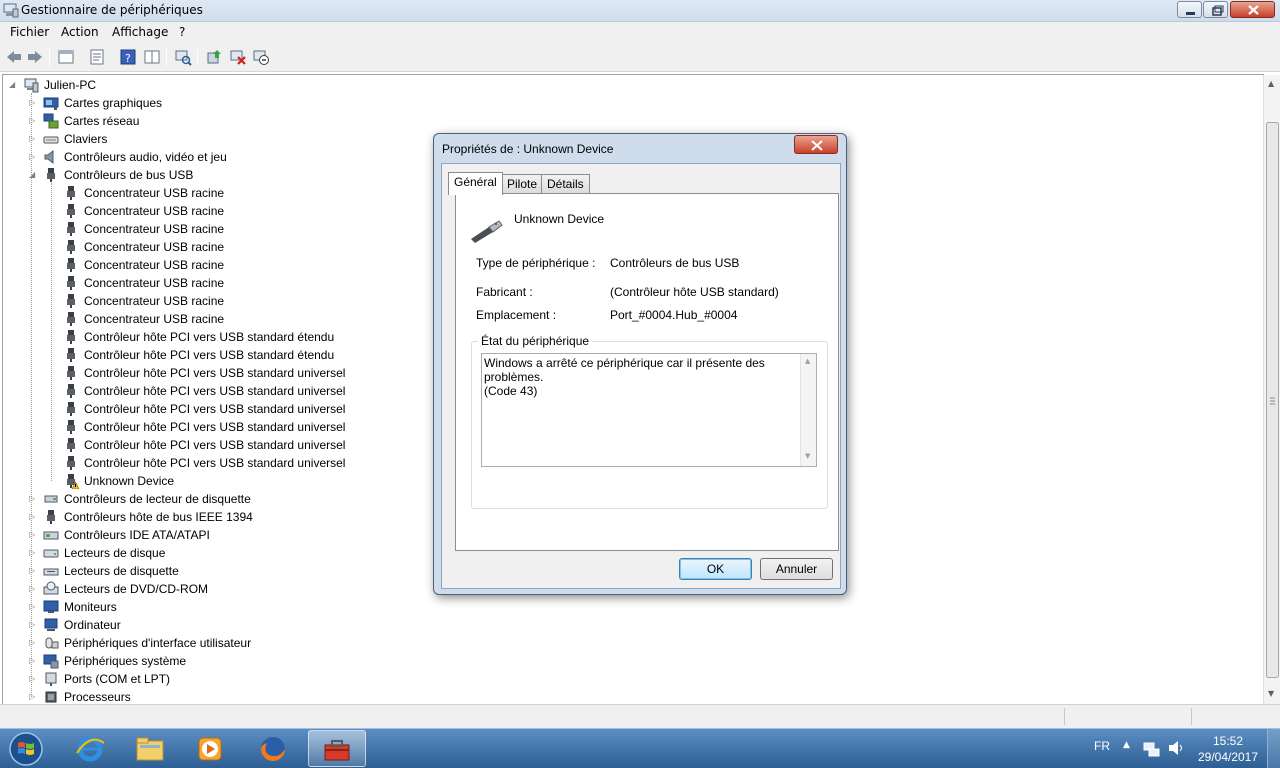  What do you see at coordinates (151, 748) in the screenshot?
I see `taskbar-explorer` at bounding box center [151, 748].